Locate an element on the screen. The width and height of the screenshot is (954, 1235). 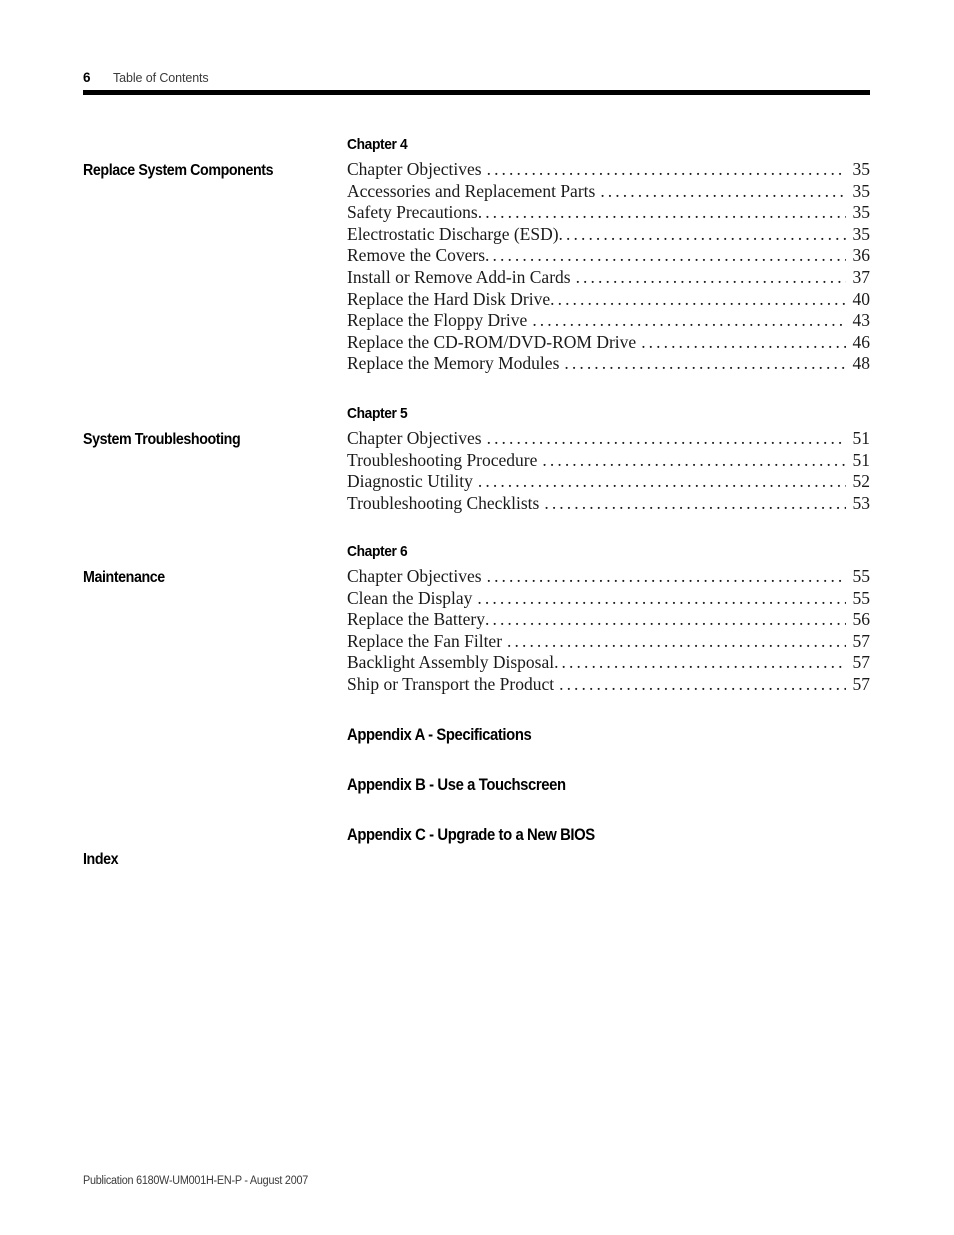
chapter-label: Chapter 5 is located at coordinates (377, 413).